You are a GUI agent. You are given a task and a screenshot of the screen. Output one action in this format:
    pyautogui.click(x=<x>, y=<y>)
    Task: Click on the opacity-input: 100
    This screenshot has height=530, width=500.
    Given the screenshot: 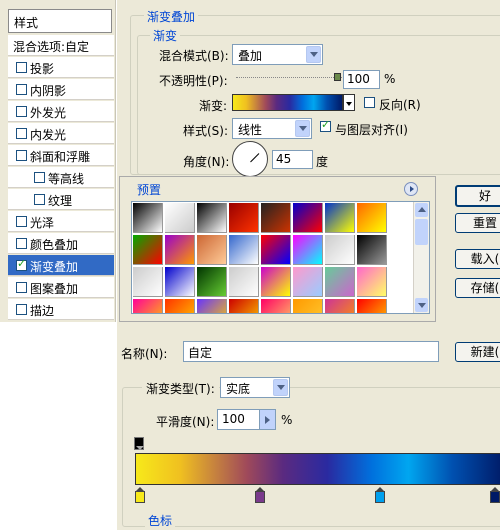 What is the action you would take?
    pyautogui.click(x=361, y=79)
    